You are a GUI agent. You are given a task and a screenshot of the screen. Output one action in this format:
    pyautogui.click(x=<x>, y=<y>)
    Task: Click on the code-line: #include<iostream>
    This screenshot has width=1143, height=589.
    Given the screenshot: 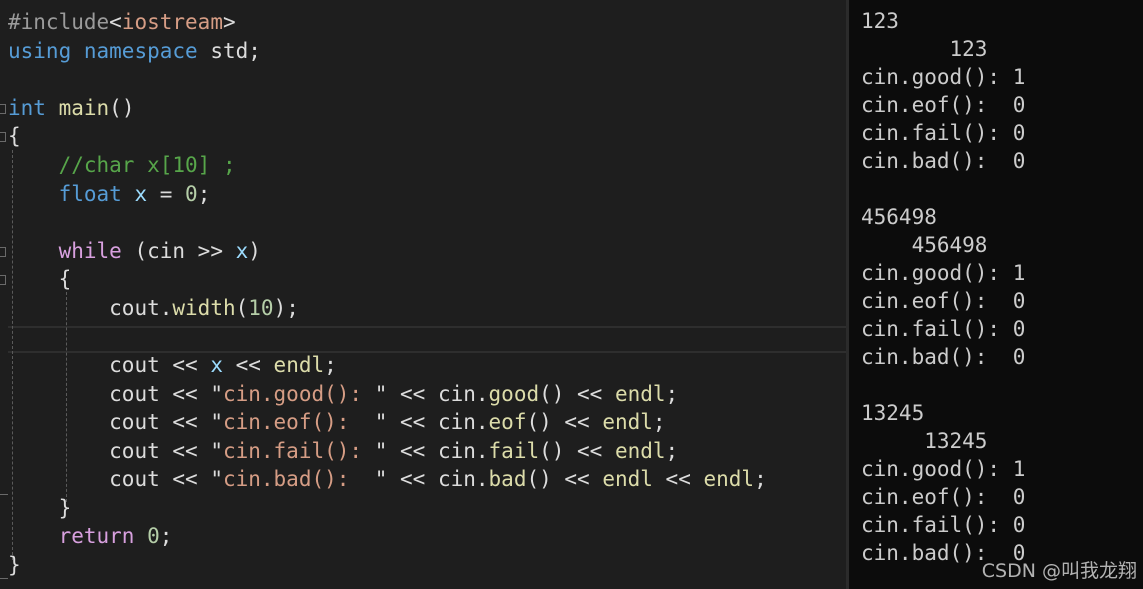 What is the action you would take?
    pyautogui.click(x=122, y=22)
    